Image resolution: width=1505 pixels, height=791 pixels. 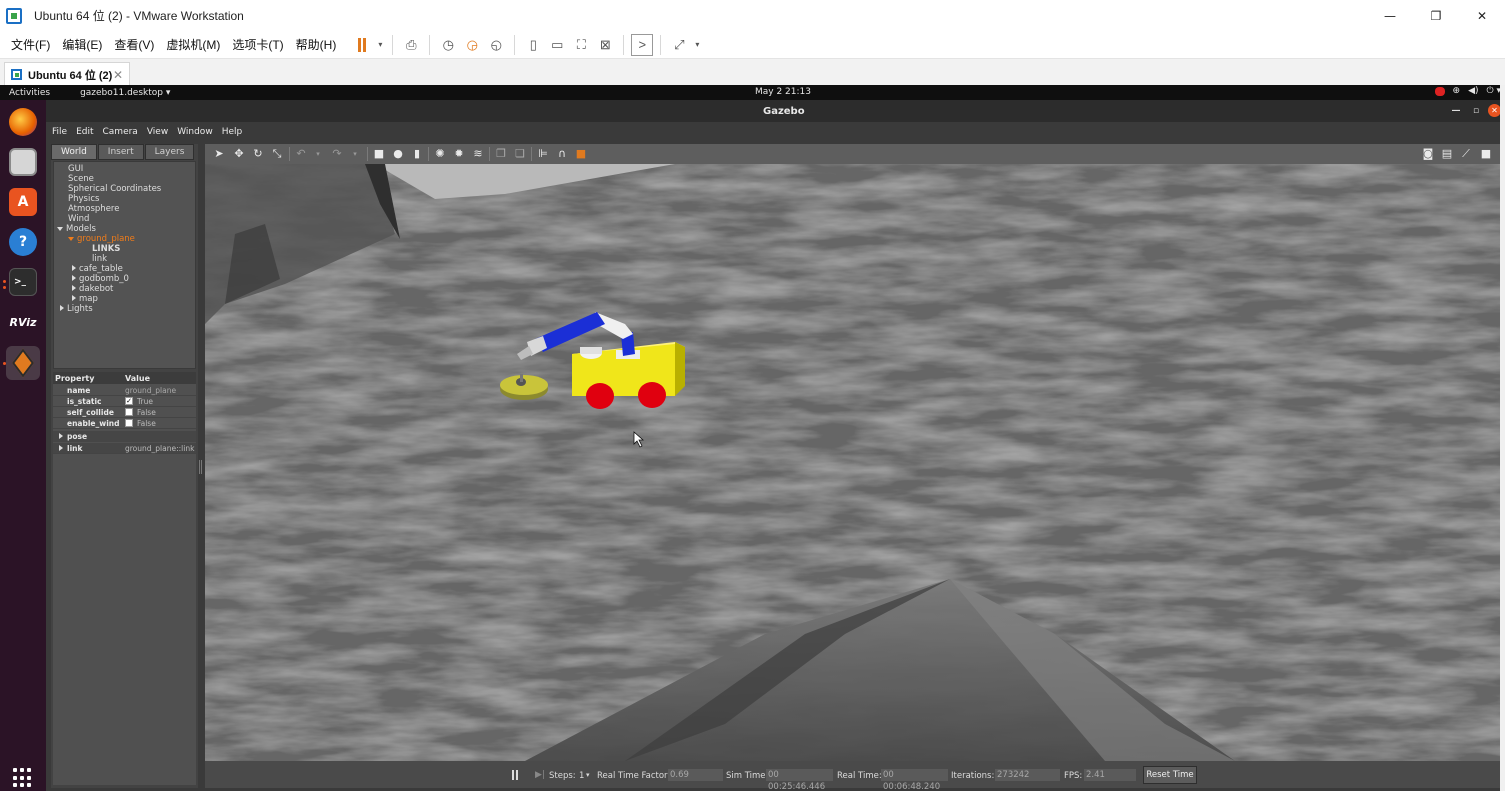 What do you see at coordinates (29, 93) in the screenshot?
I see `activities-button: Activities` at bounding box center [29, 93].